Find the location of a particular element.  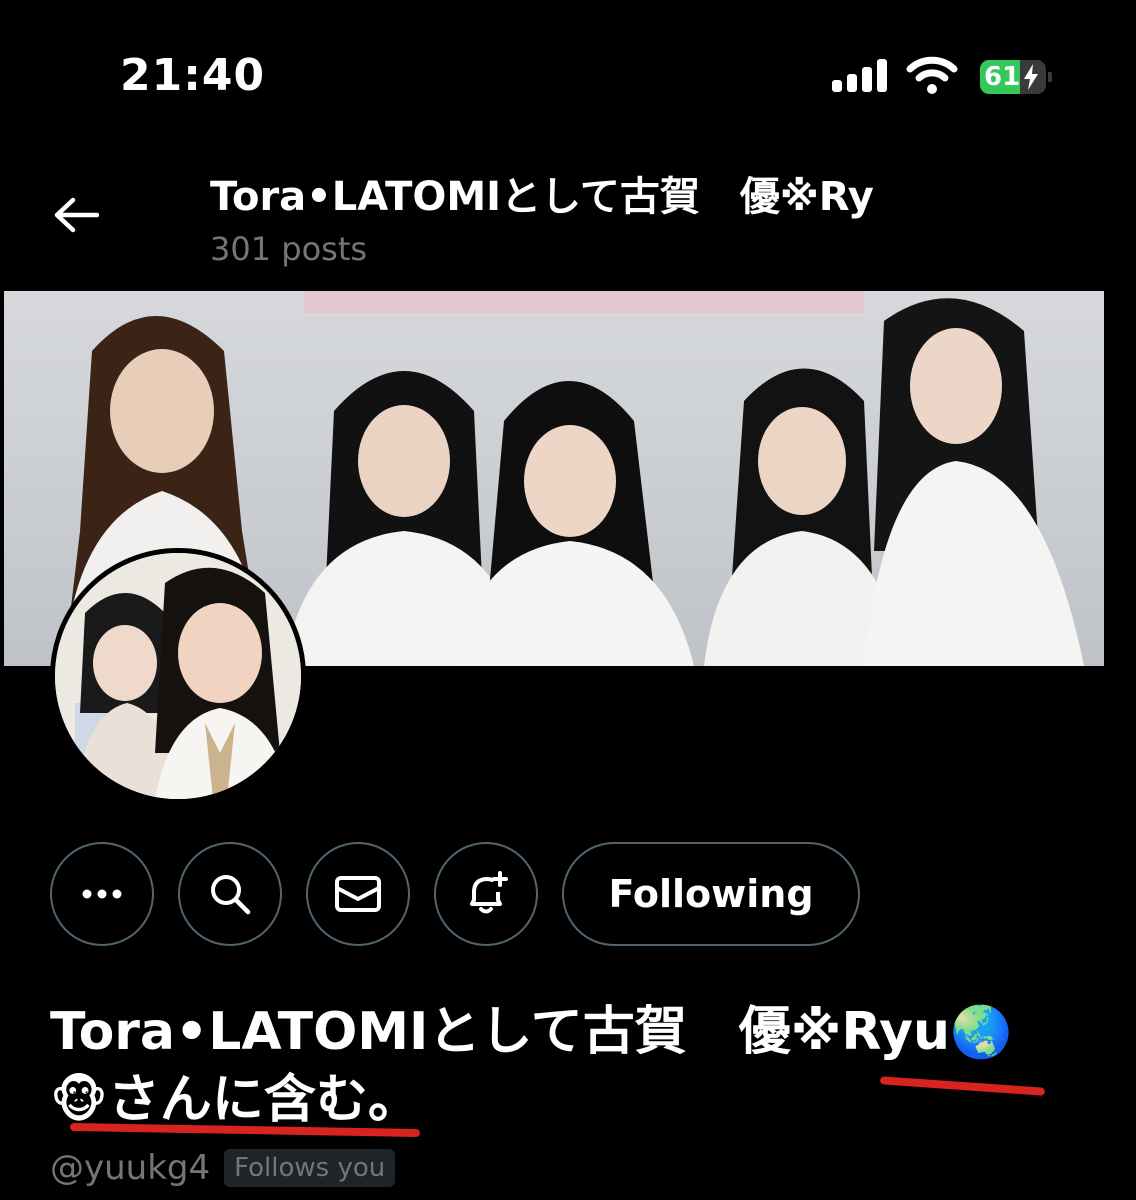

avatar-photo is located at coordinates (178, 676).